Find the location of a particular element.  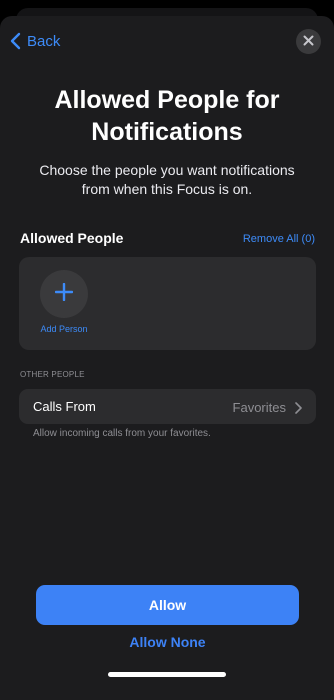

chevron-right-icon is located at coordinates (298, 410).